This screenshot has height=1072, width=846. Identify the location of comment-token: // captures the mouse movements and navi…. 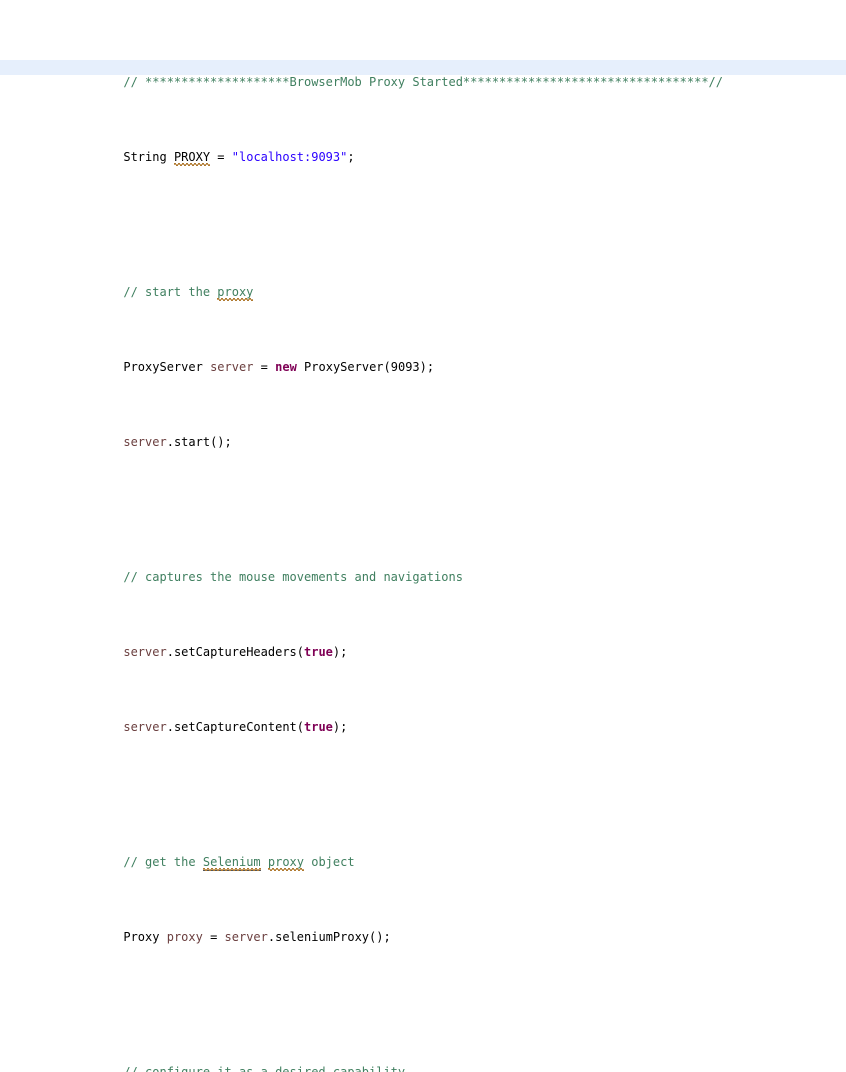
(293, 577).